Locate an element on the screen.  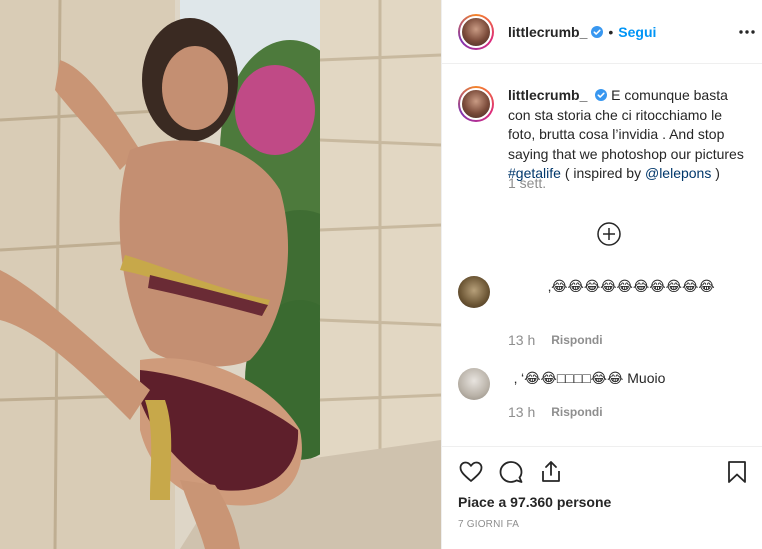
post-actions: Piace a 97.360 persone 7 GIORNI FA is located at coordinates (602, 497).